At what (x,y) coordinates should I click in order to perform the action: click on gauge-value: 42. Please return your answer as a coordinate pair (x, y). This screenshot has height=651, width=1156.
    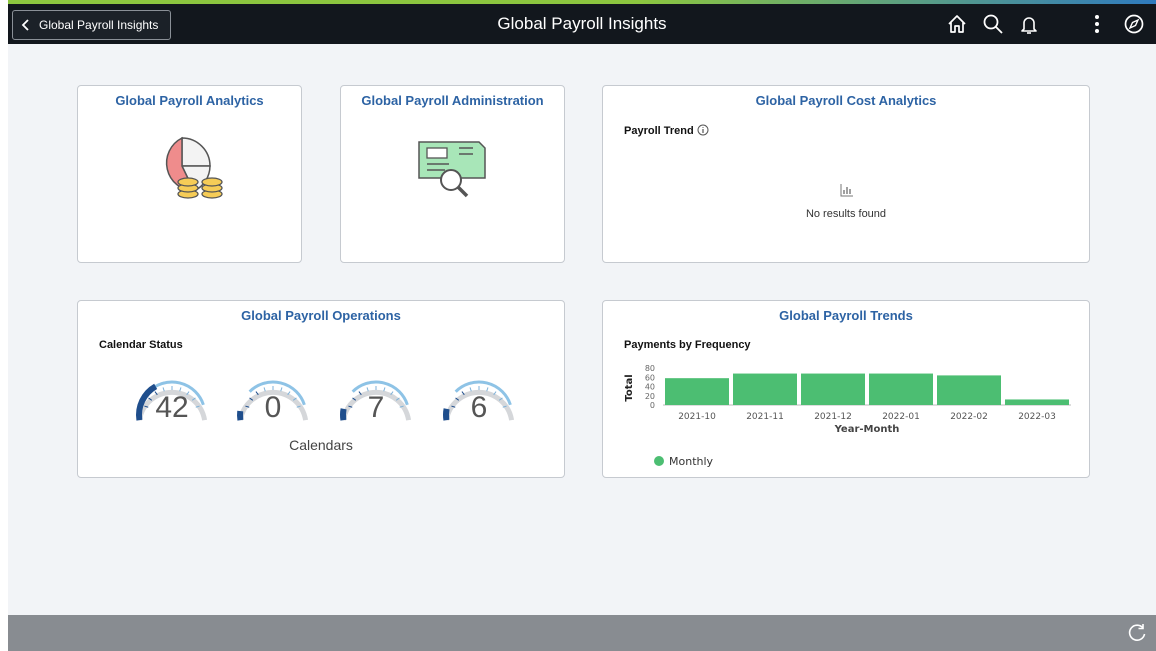
    Looking at the image, I should click on (172, 407).